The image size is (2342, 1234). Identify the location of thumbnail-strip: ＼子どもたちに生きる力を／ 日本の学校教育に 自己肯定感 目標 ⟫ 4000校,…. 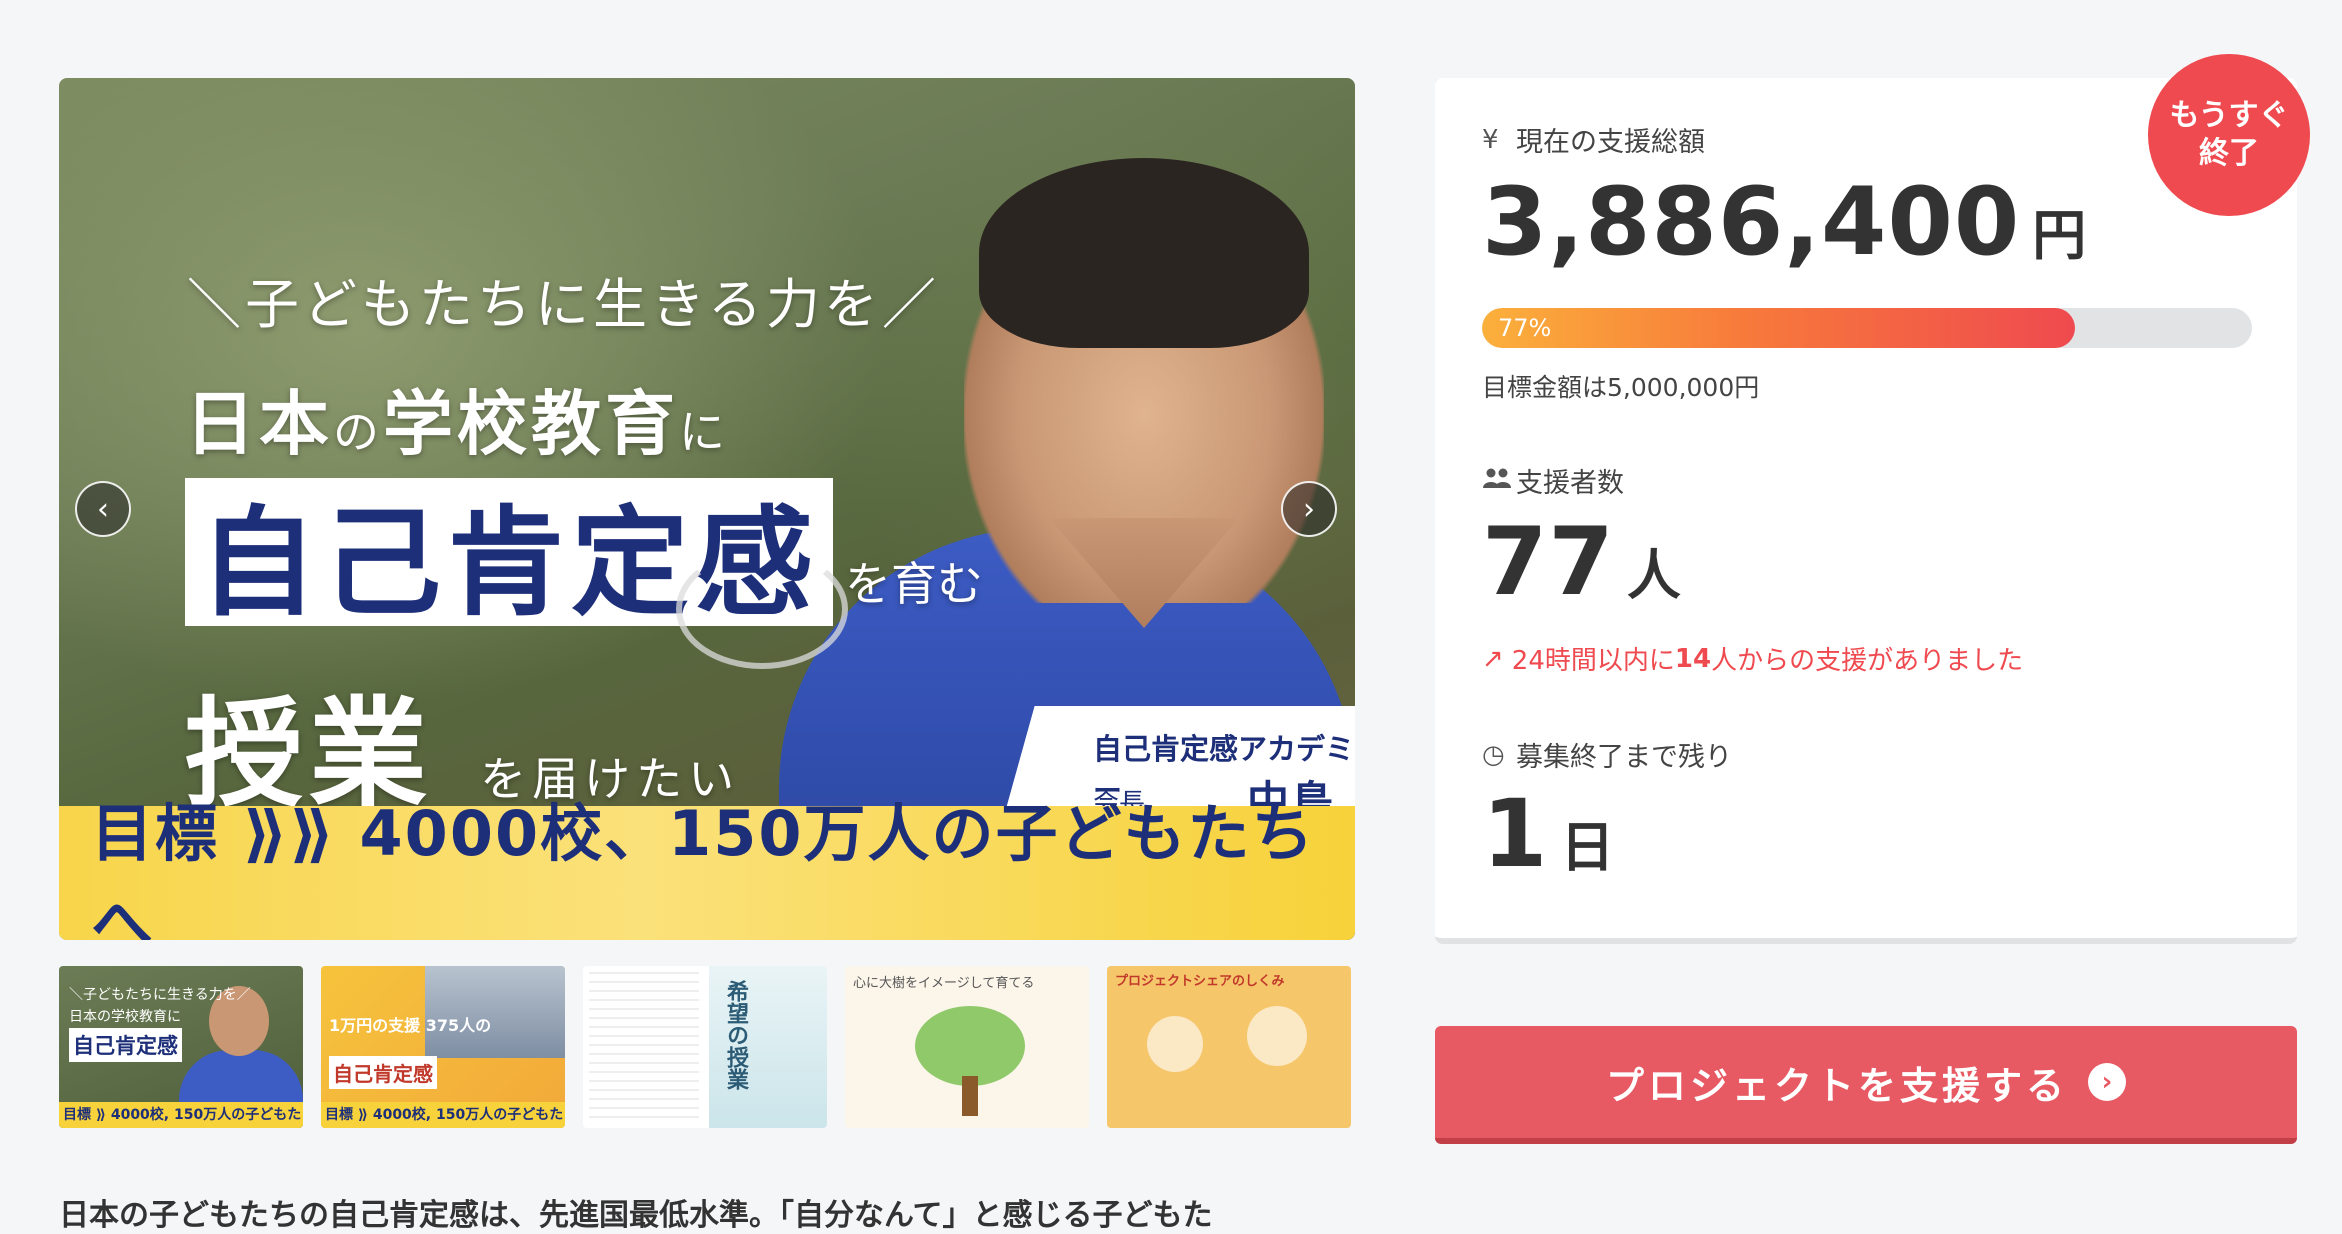
(707, 1047).